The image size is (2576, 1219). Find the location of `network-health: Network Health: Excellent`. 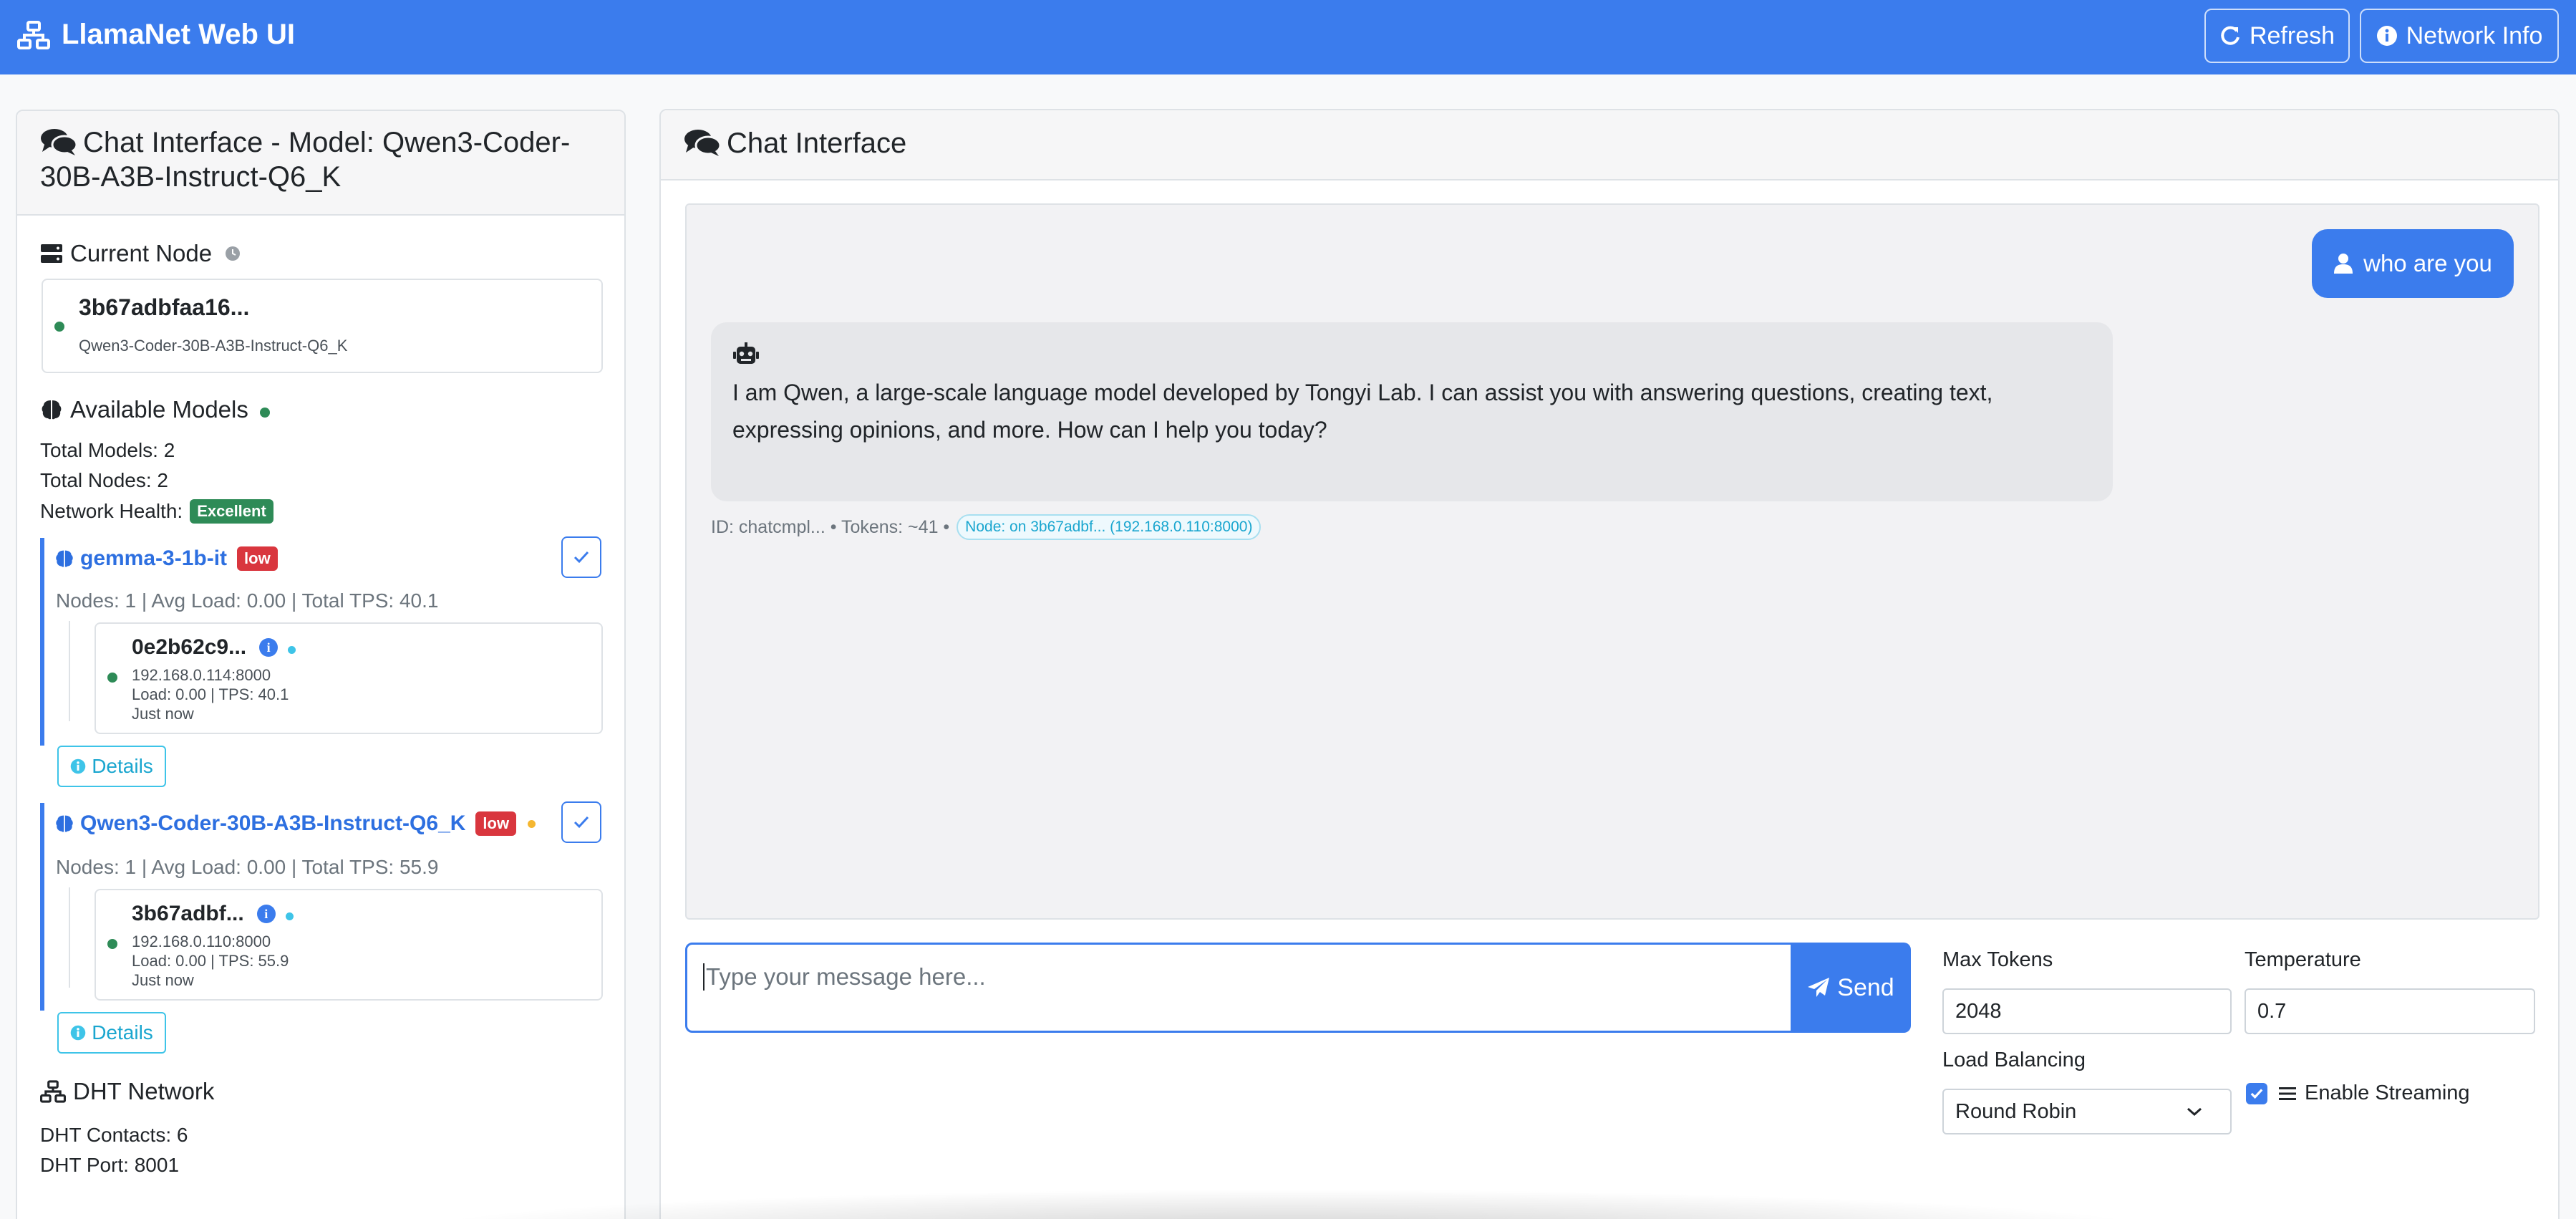

network-health: Network Health: Excellent is located at coordinates (157, 511).